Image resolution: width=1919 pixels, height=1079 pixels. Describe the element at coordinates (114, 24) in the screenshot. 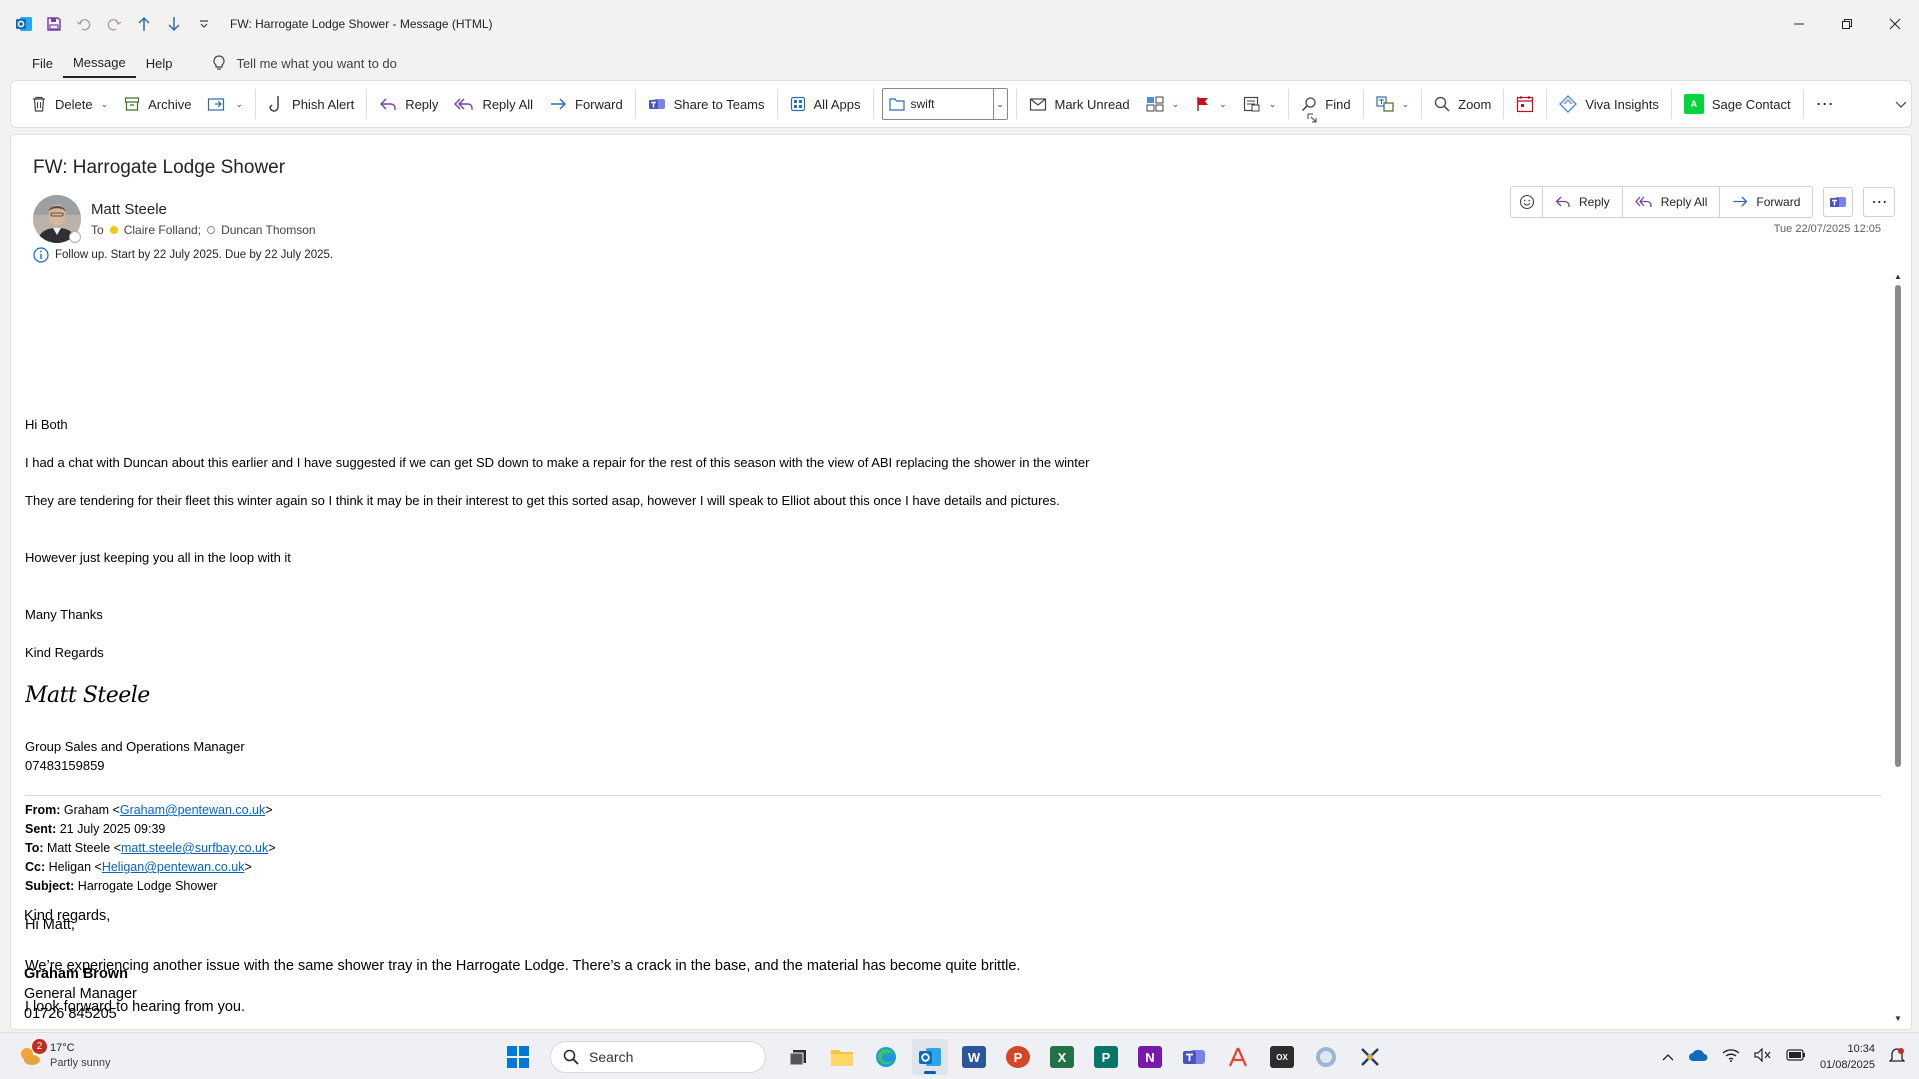

I see `redo-icon` at that location.